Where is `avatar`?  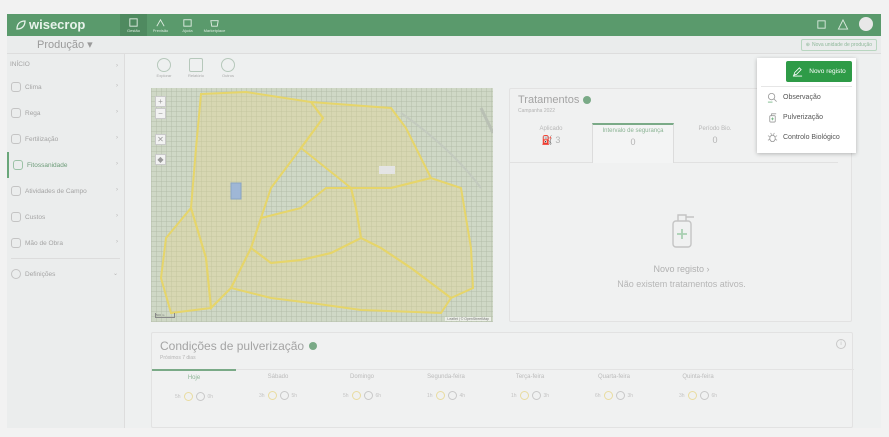
avatar is located at coordinates (866, 24).